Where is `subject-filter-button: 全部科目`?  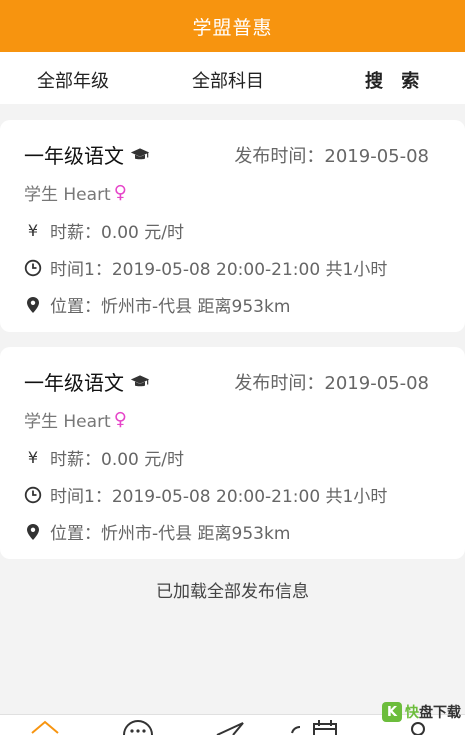
subject-filter-button: 全部科目 is located at coordinates (228, 80).